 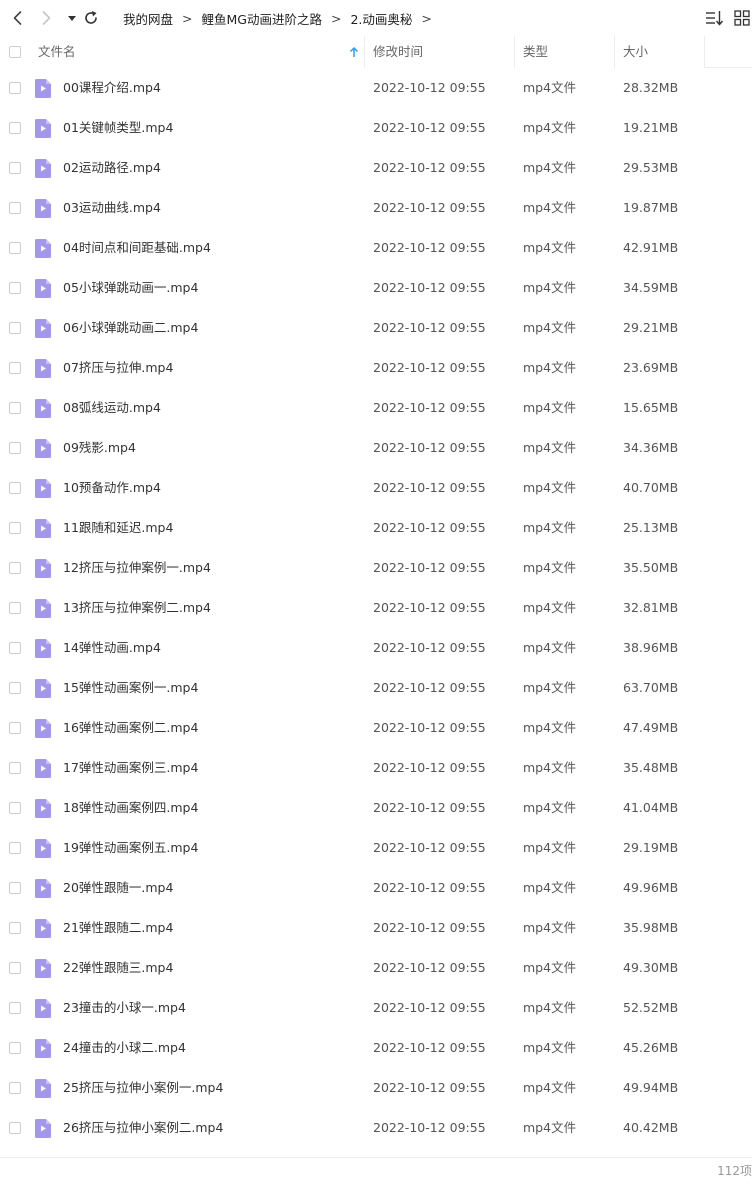 What do you see at coordinates (118, 128) in the screenshot?
I see `file-name: 01关键帧类型.mp4` at bounding box center [118, 128].